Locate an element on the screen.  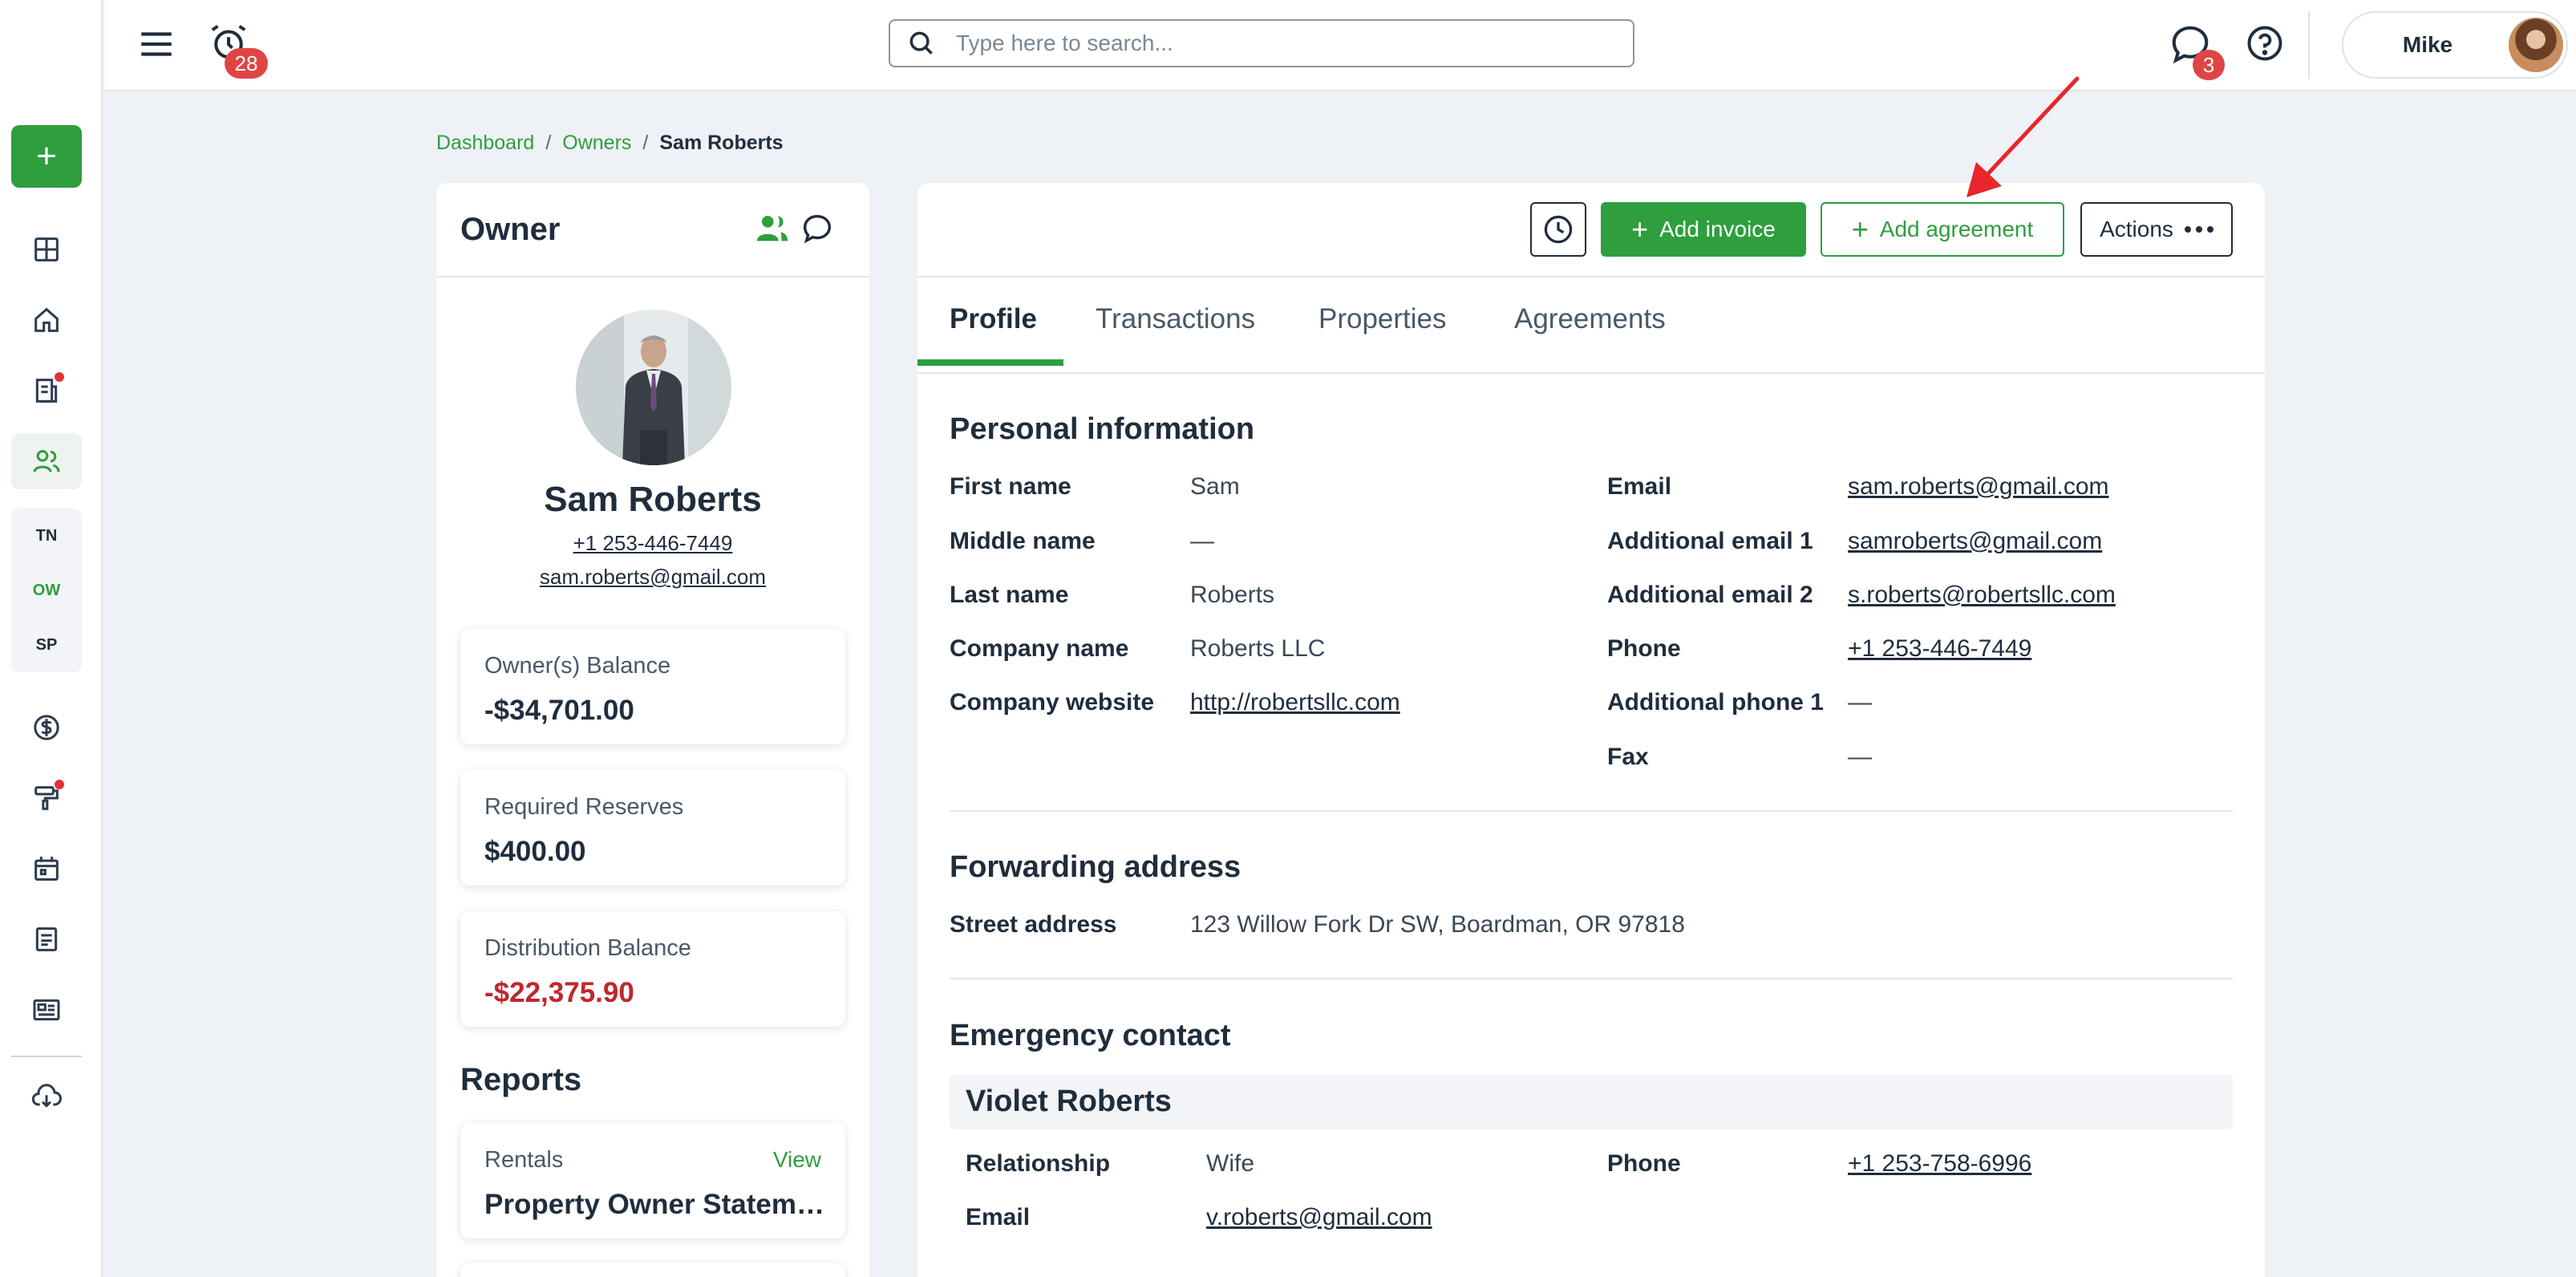
first-name-value: Sam is located at coordinates (1215, 486).